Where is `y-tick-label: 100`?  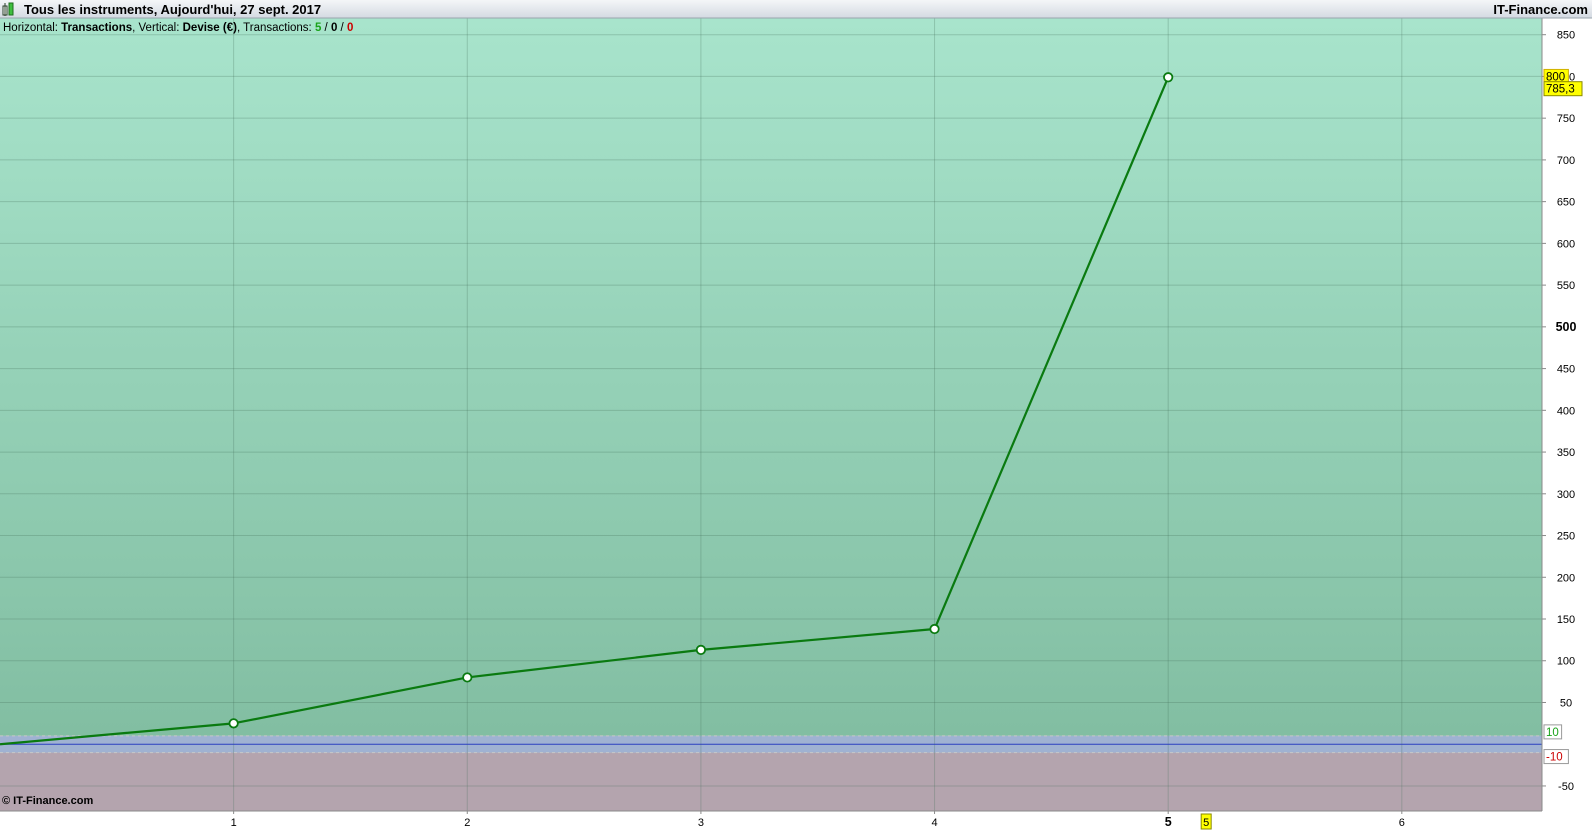
y-tick-label: 100 is located at coordinates (1566, 662).